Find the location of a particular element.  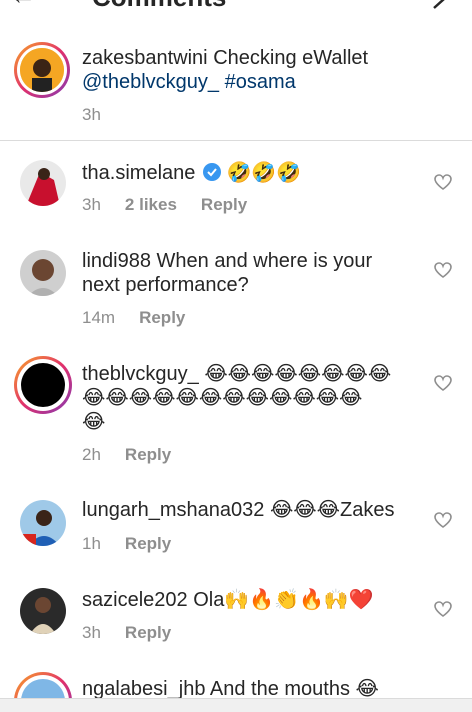

caption-hashtag: #osama is located at coordinates (260, 82).